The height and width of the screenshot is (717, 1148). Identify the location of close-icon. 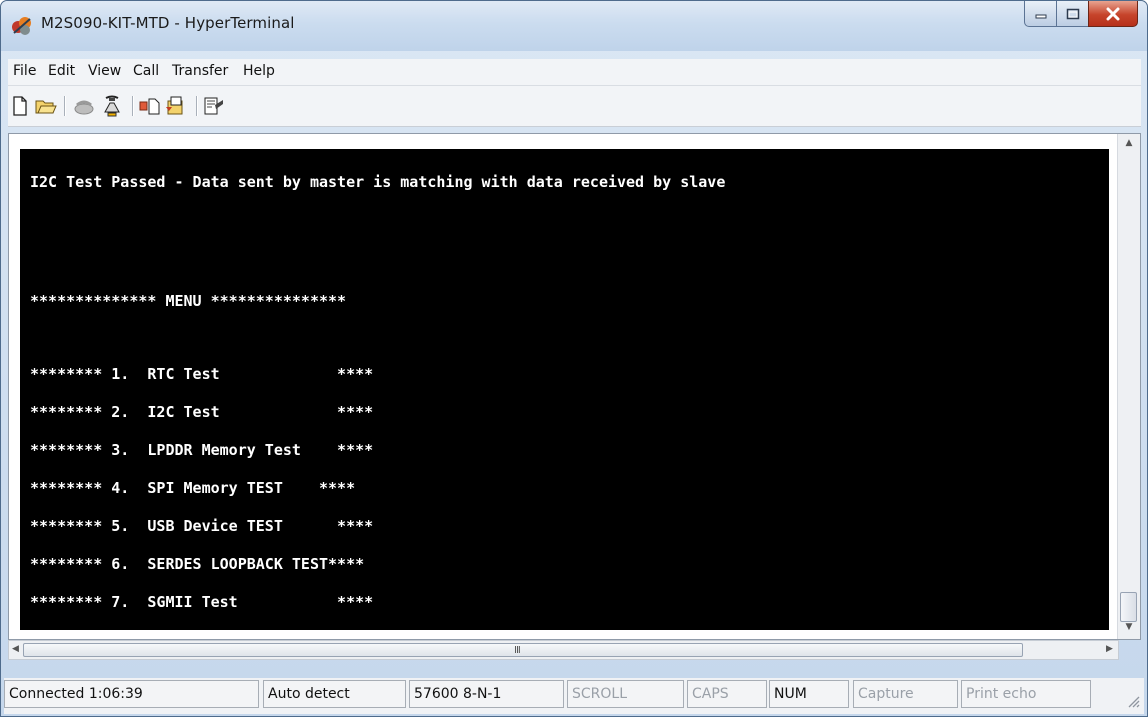
(1113, 13).